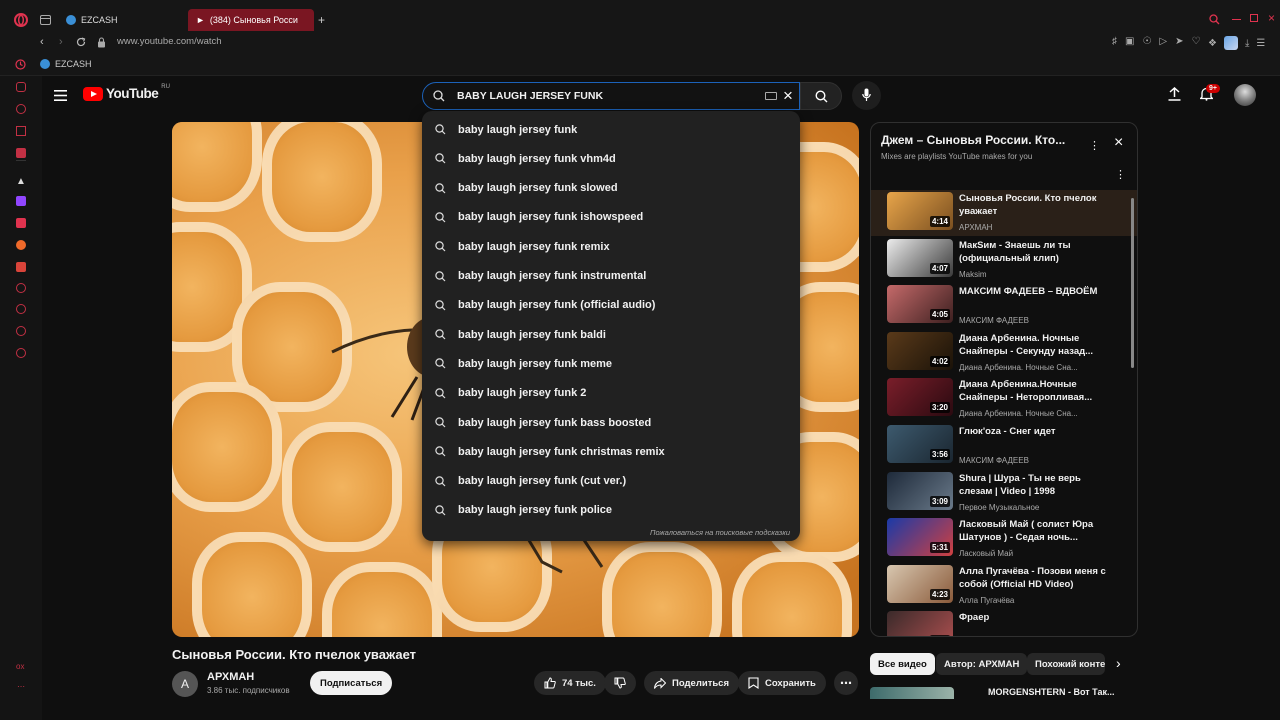  Describe the element at coordinates (1120, 174) in the screenshot. I see `playlist-options-icon: ⋮` at that location.